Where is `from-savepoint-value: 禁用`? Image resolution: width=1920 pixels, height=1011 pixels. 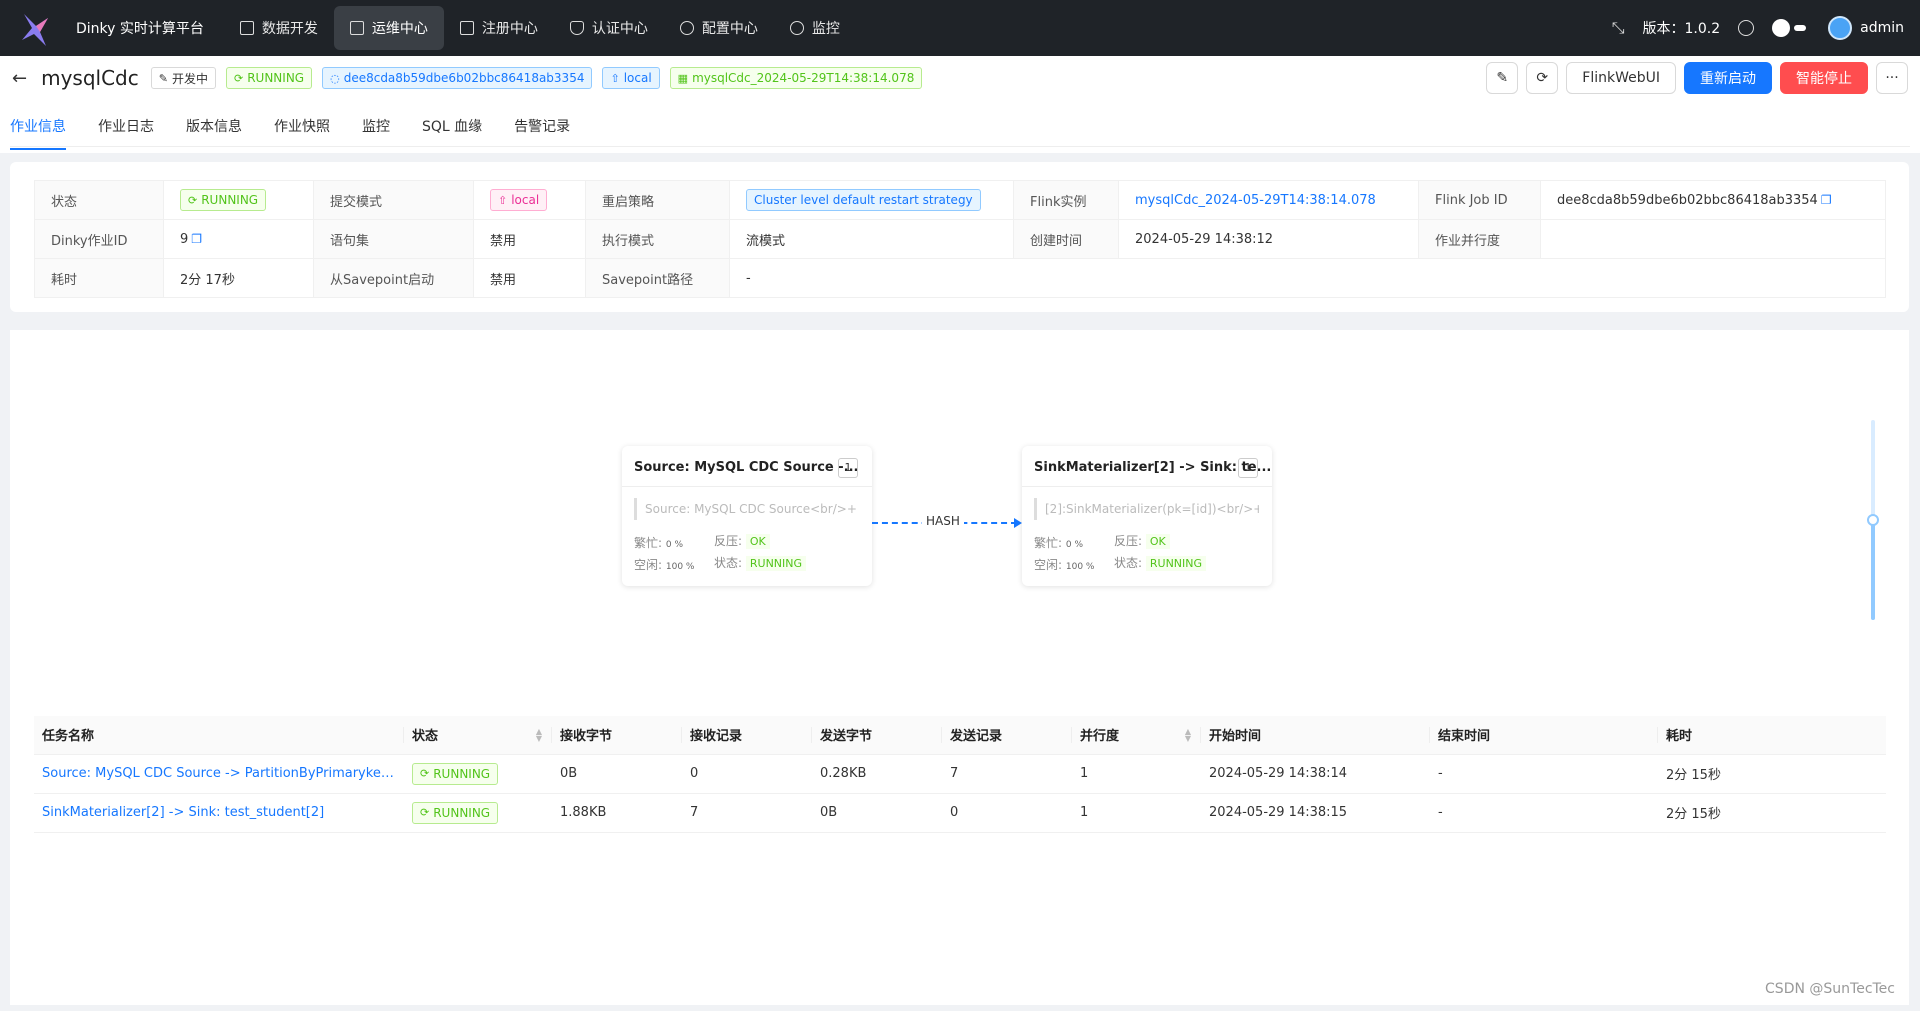 from-savepoint-value: 禁用 is located at coordinates (529, 278).